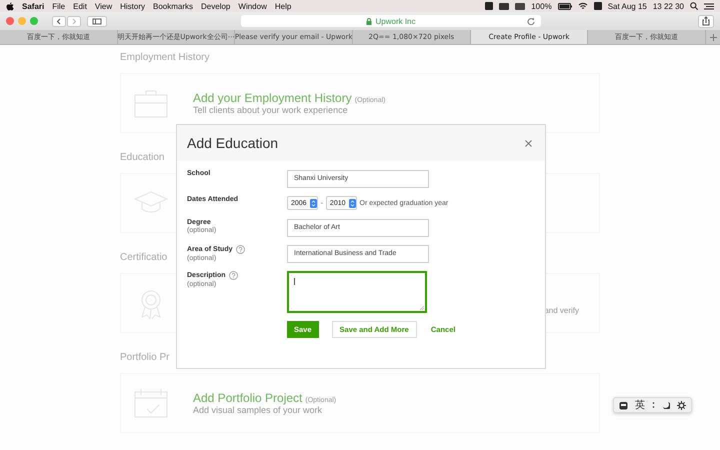 Image resolution: width=720 pixels, height=450 pixels. What do you see at coordinates (145, 357) in the screenshot?
I see `section-heading: Portfolio Pr` at bounding box center [145, 357].